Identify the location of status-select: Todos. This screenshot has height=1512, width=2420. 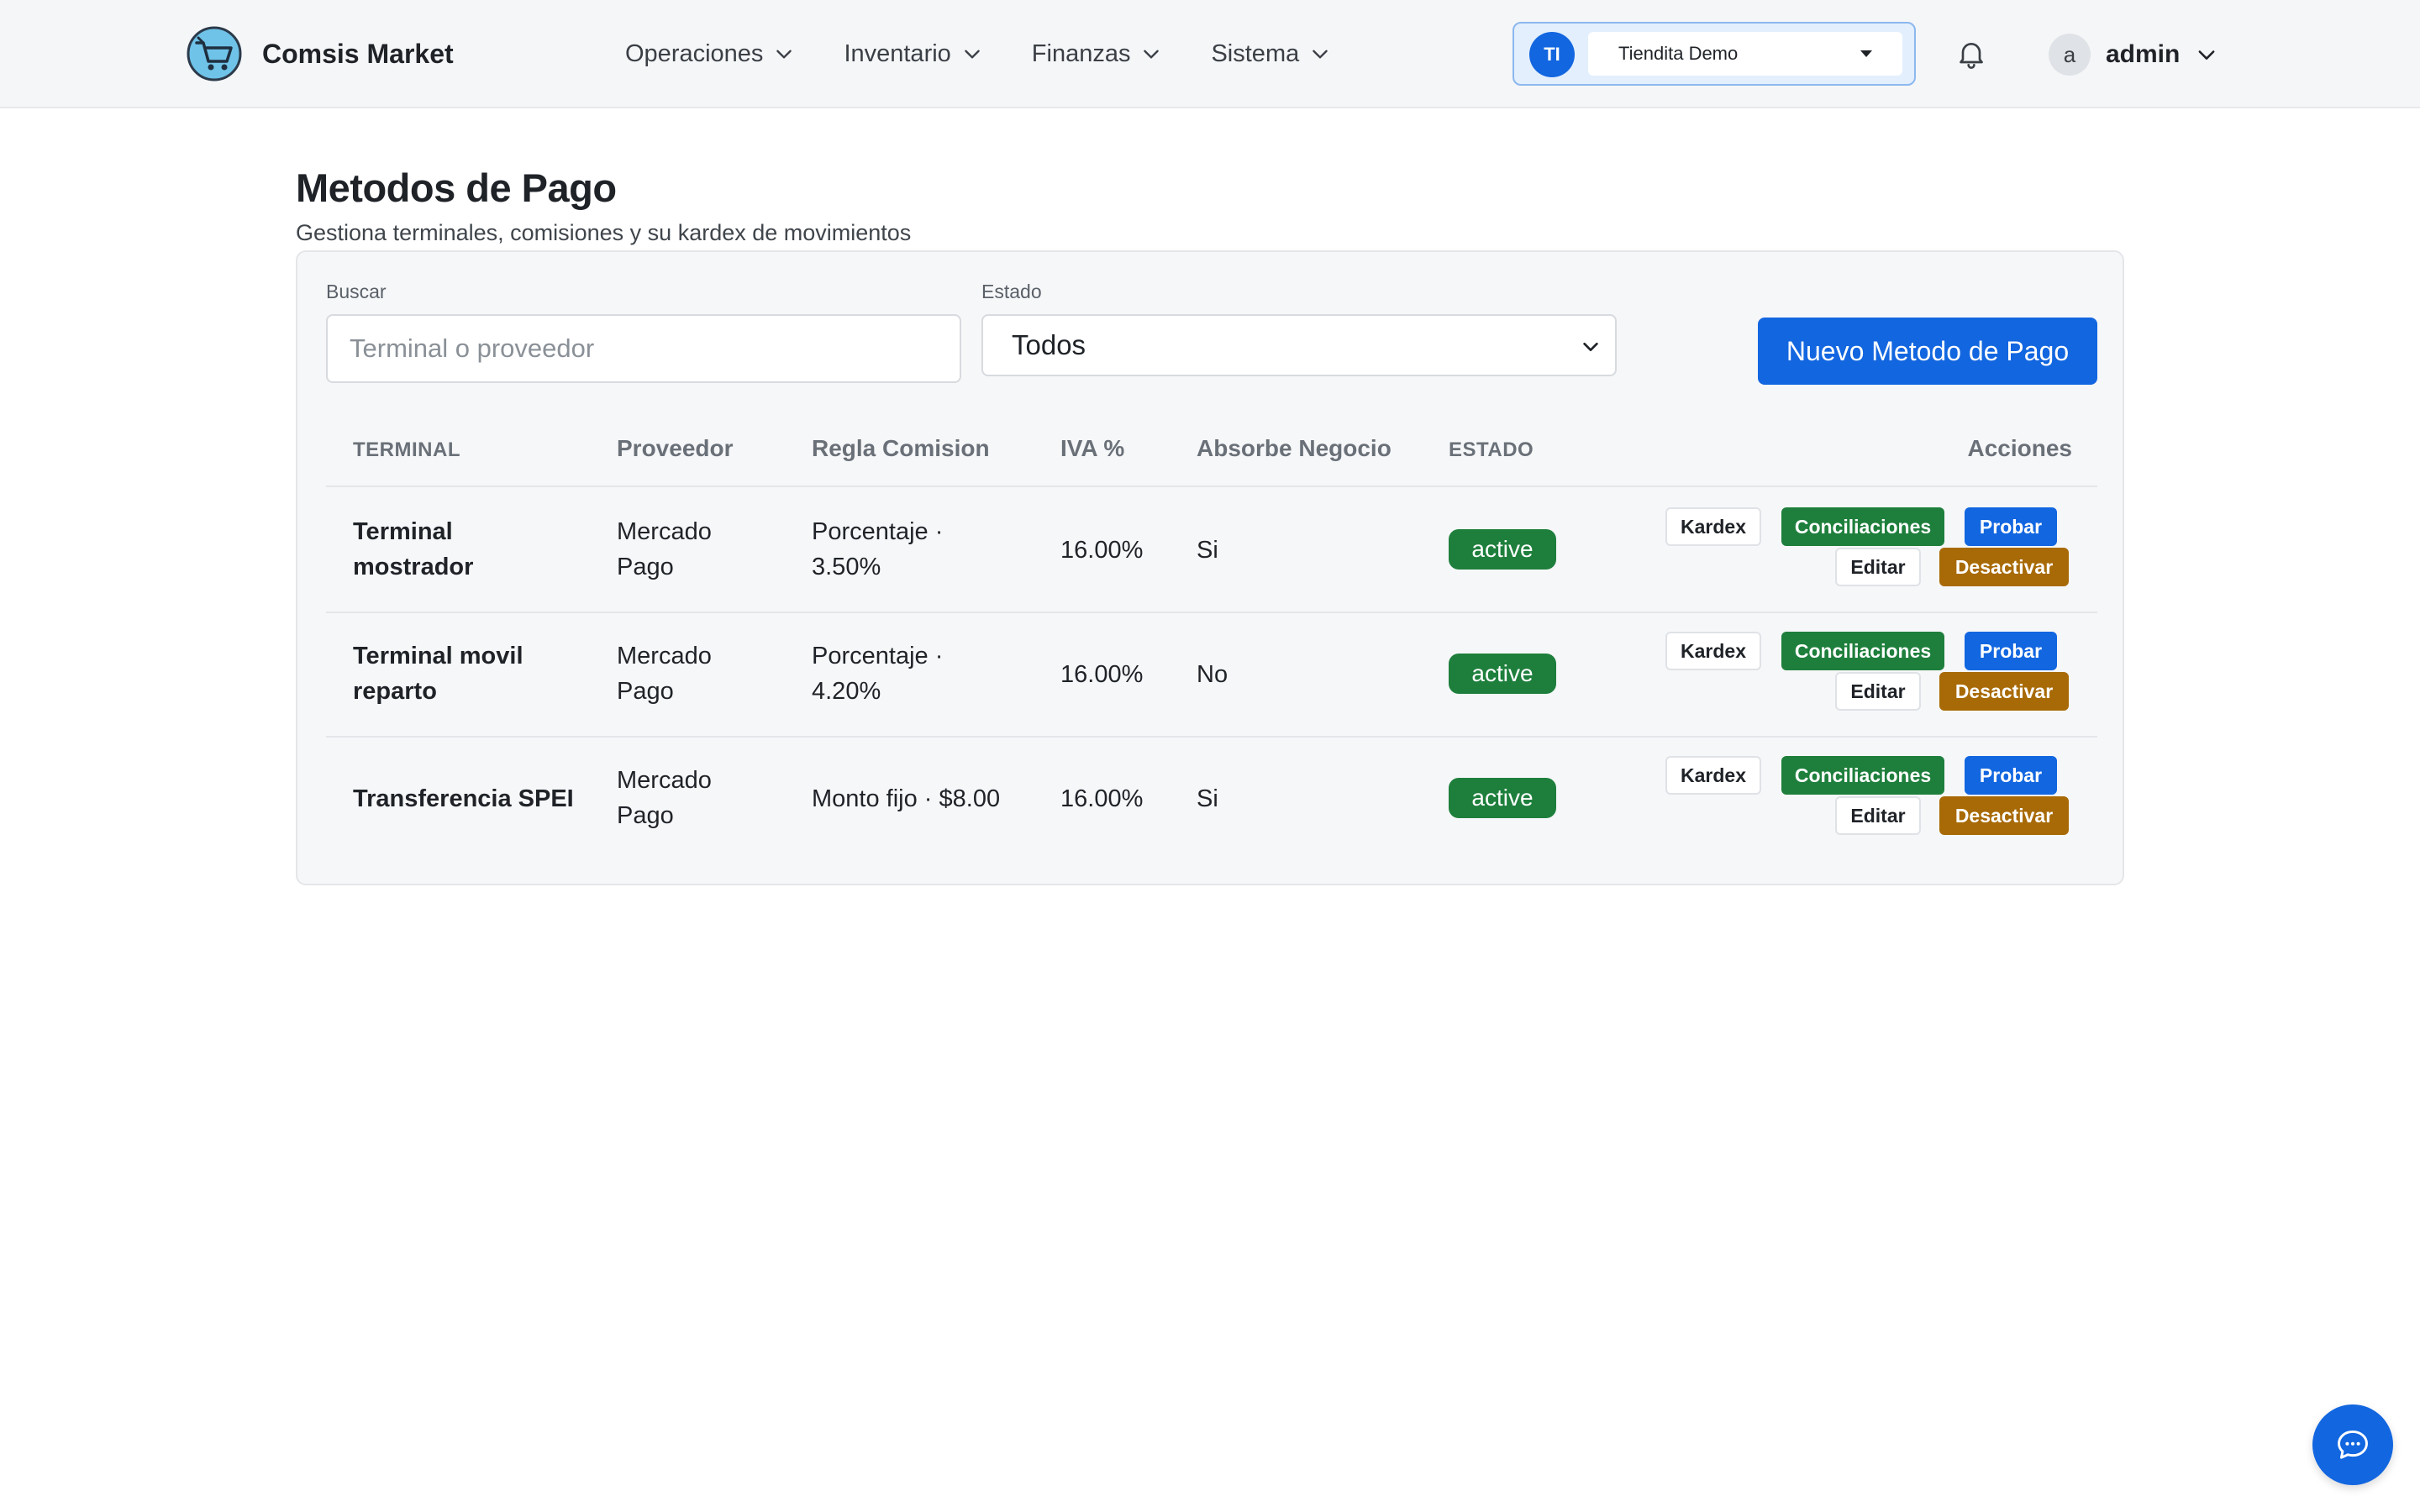
(1299, 345).